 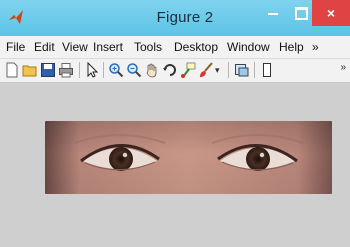 What do you see at coordinates (66, 70) in the screenshot?
I see `print-icon` at bounding box center [66, 70].